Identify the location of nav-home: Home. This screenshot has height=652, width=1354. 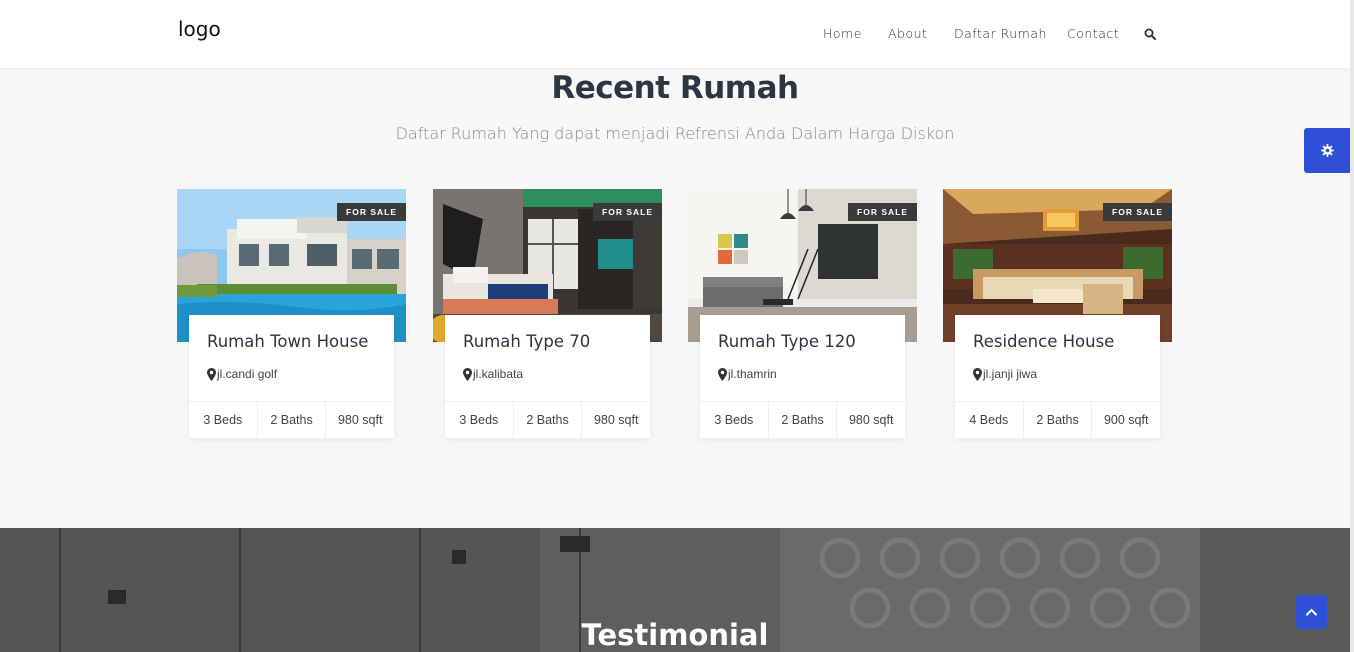
(842, 33).